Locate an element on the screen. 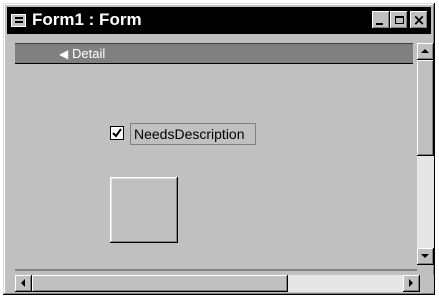 The width and height of the screenshot is (439, 298). scroll-right-button is located at coordinates (411, 283).